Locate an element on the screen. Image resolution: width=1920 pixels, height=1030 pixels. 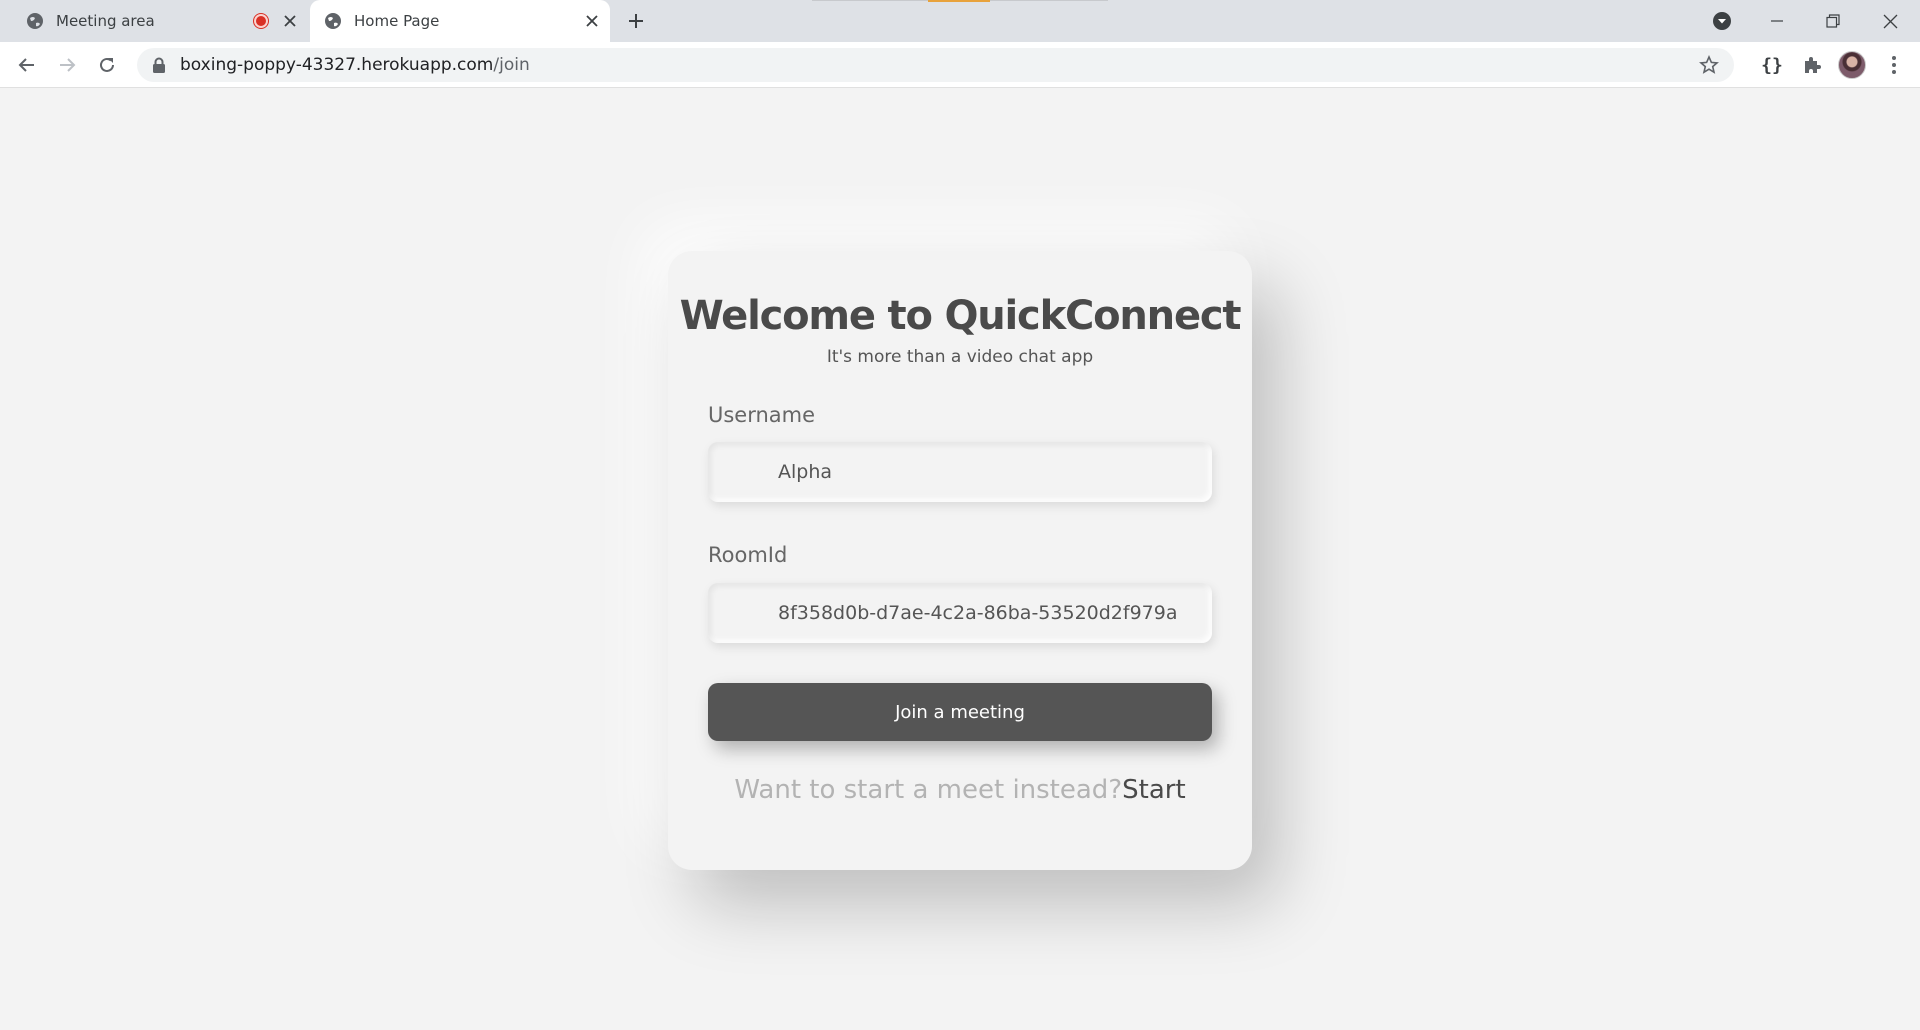
browser-toolbar: boxing-poppy-43327.herokuapp.com/join {} is located at coordinates (960, 65).